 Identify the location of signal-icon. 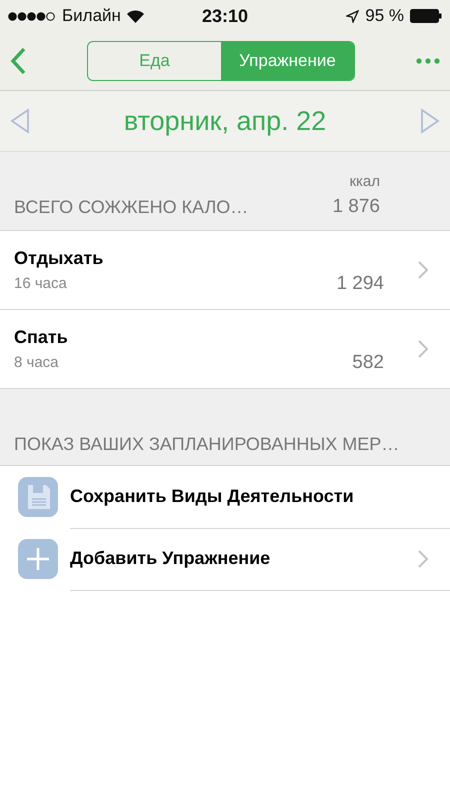
(32, 16).